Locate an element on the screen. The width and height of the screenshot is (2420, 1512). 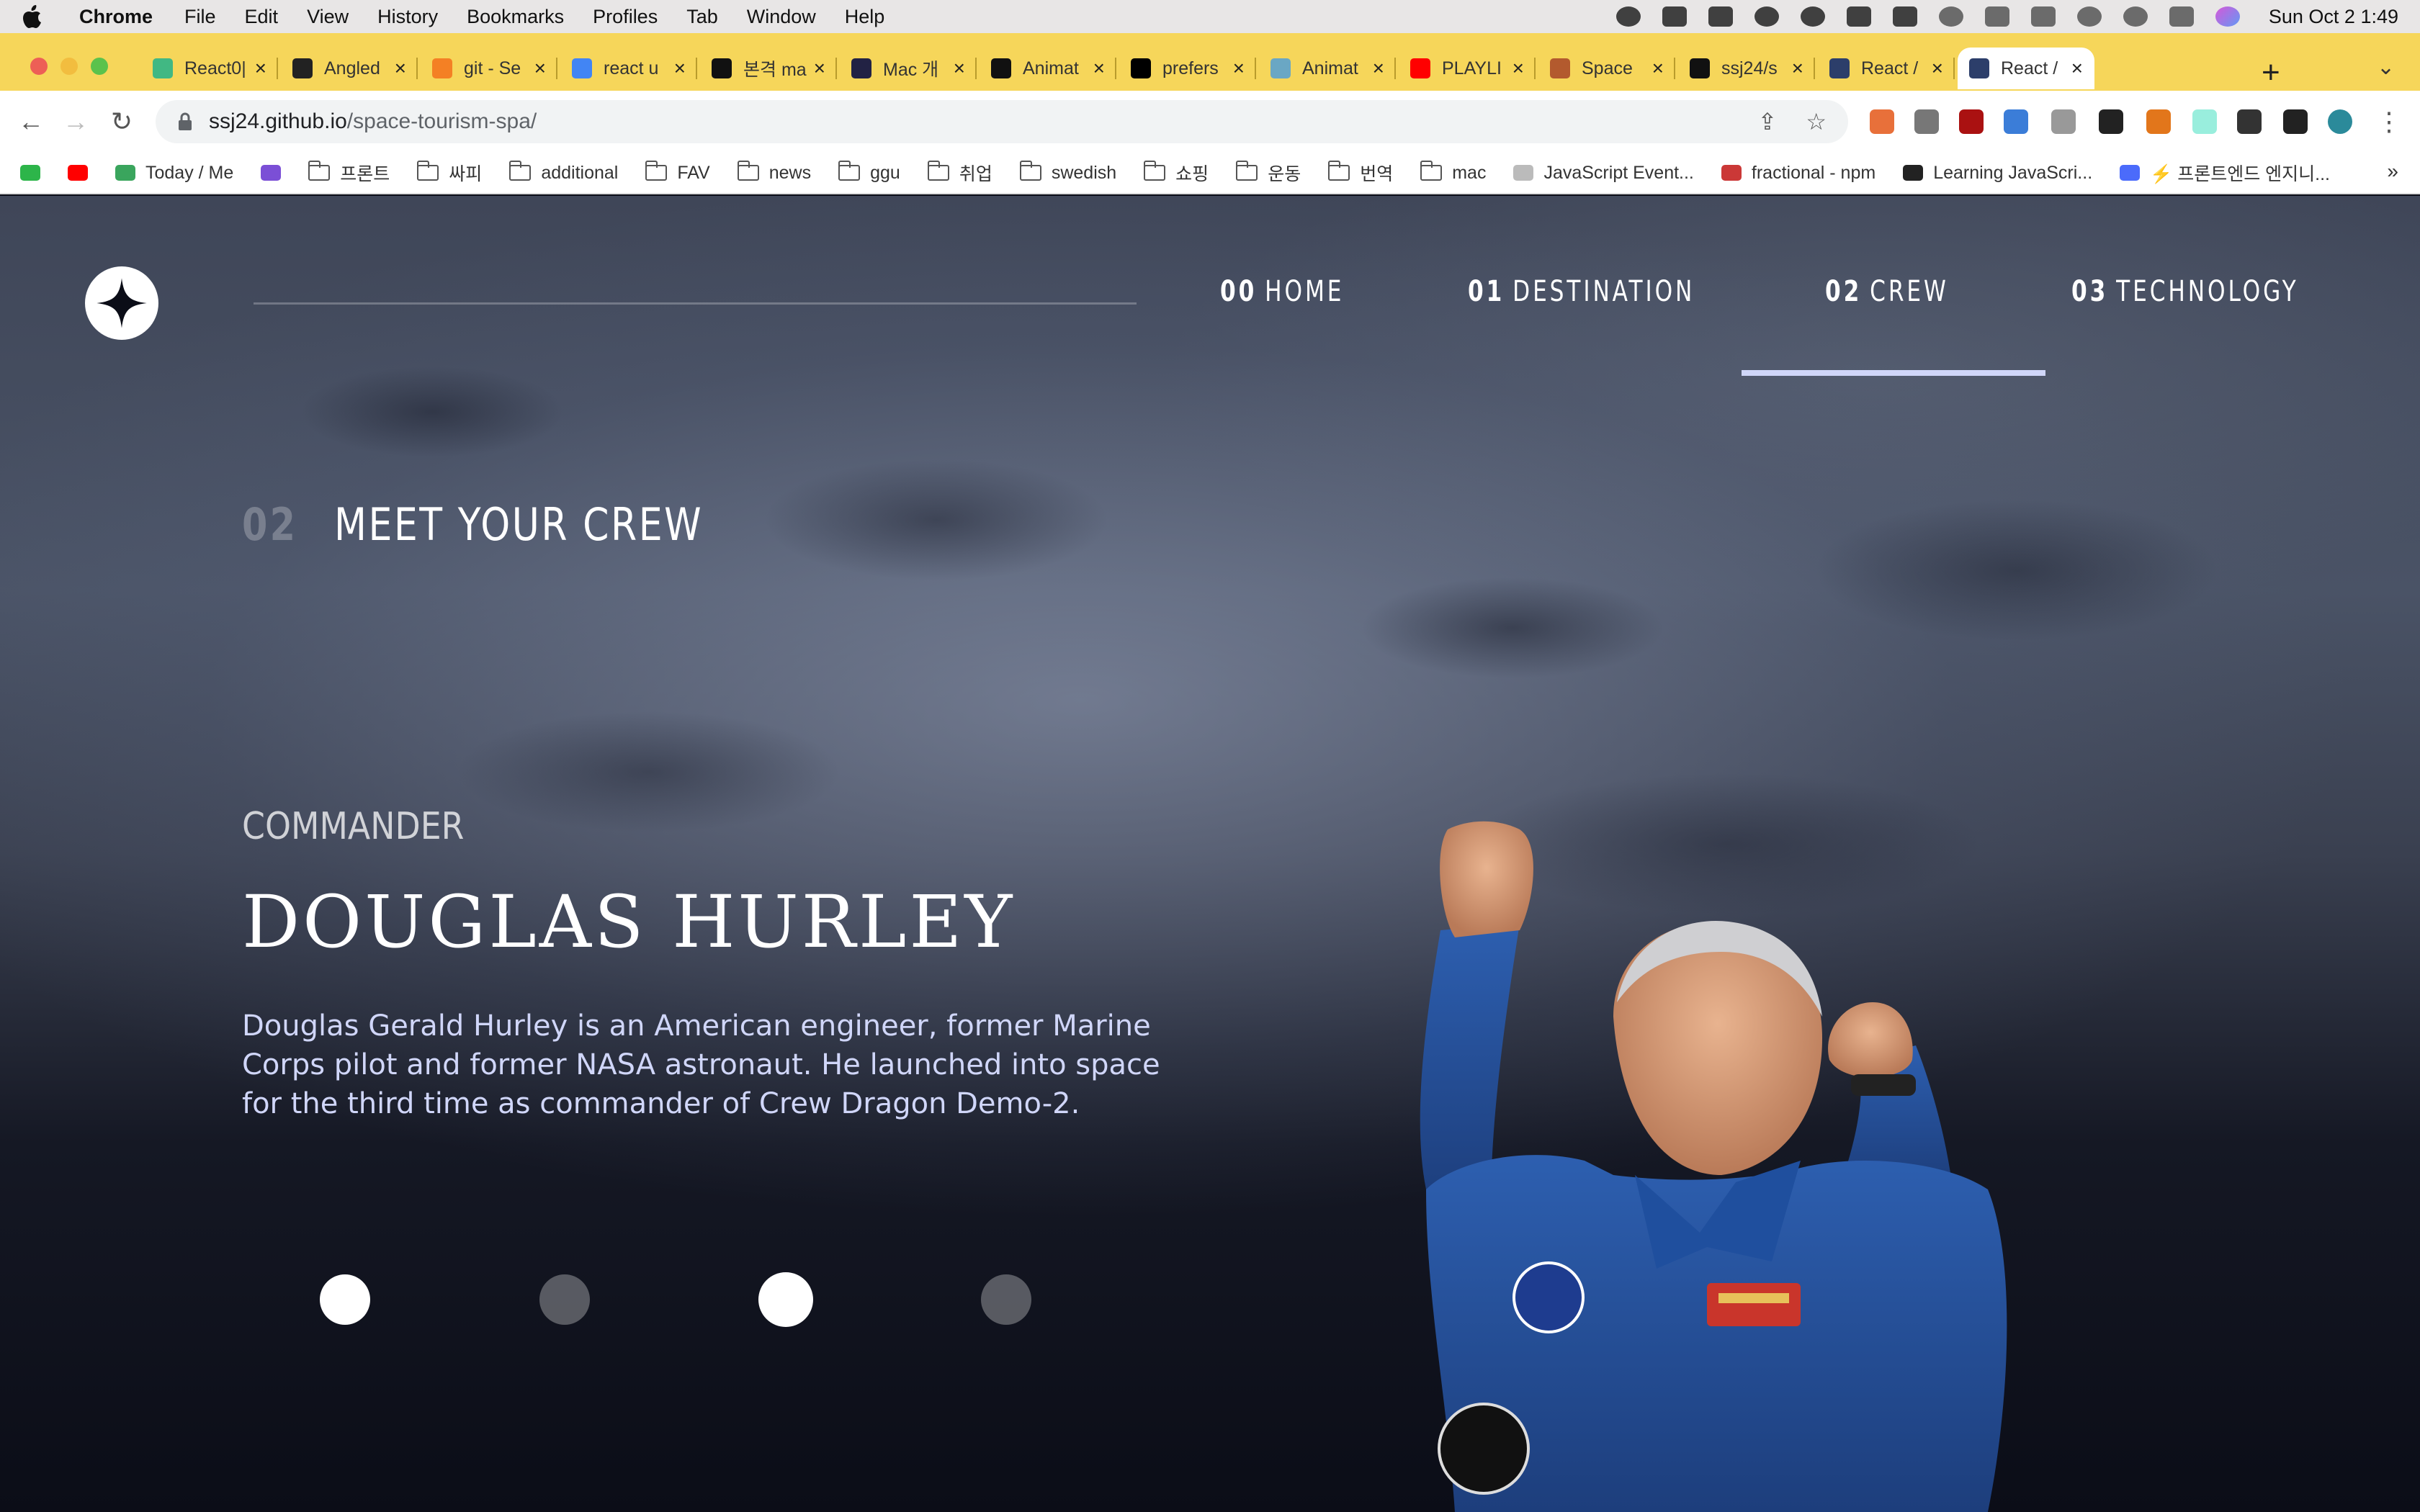
menubar-clock: Sun Oct 2 1:49 is located at coordinates (2333, 17).